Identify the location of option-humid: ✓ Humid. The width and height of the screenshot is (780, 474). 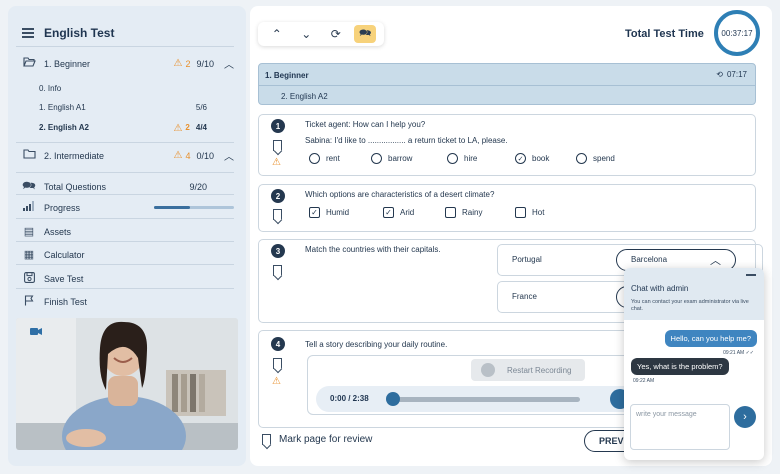
(346, 212).